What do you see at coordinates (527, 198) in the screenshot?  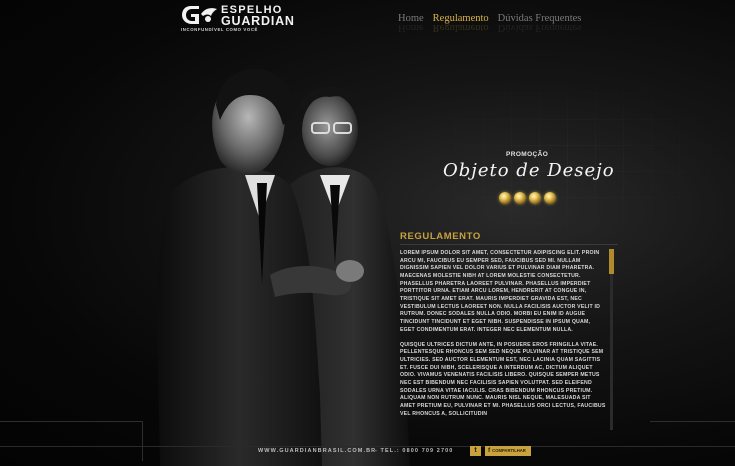 I see `diamond-row` at bounding box center [527, 198].